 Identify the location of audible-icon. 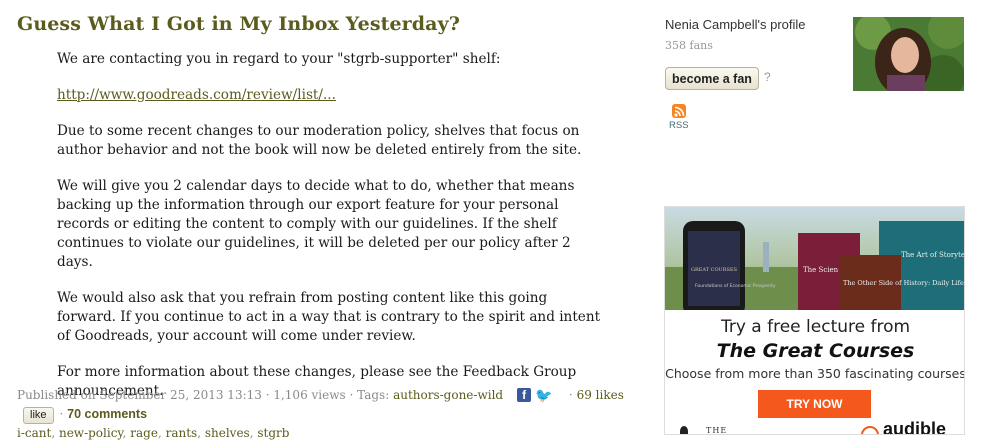
(870, 430).